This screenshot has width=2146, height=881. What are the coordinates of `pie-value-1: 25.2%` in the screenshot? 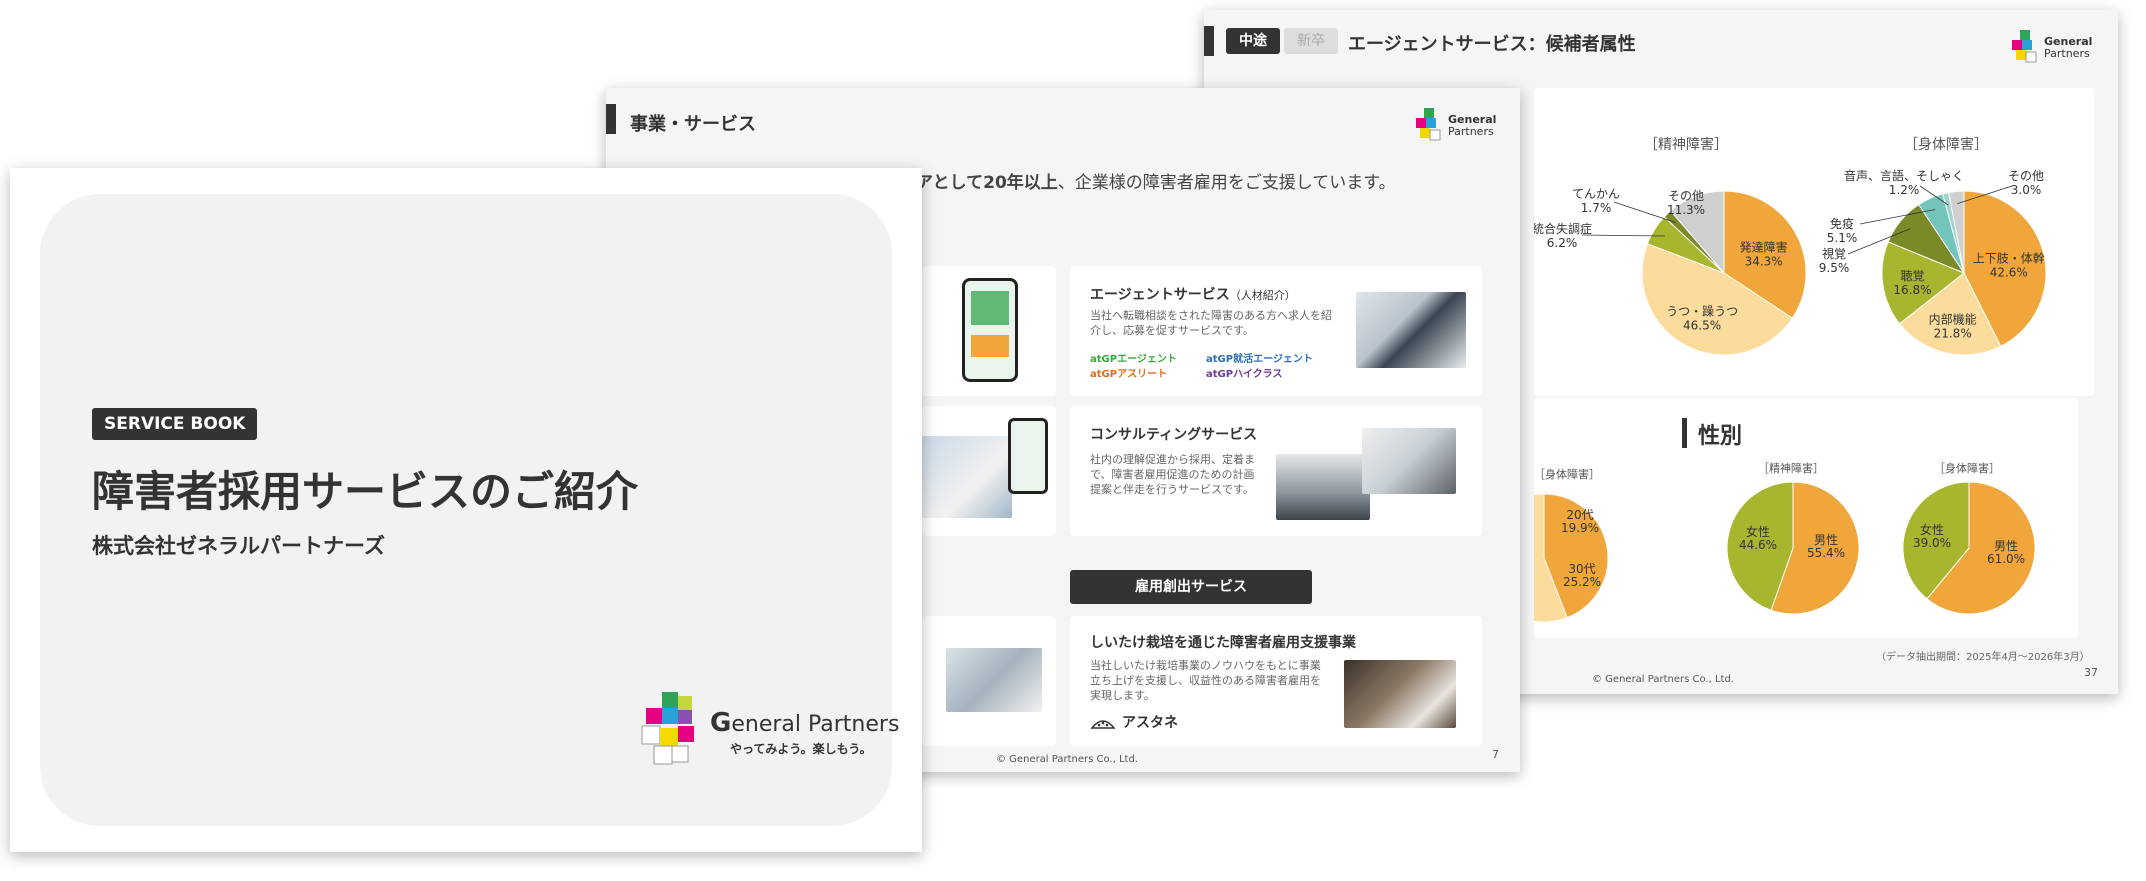 It's located at (1582, 582).